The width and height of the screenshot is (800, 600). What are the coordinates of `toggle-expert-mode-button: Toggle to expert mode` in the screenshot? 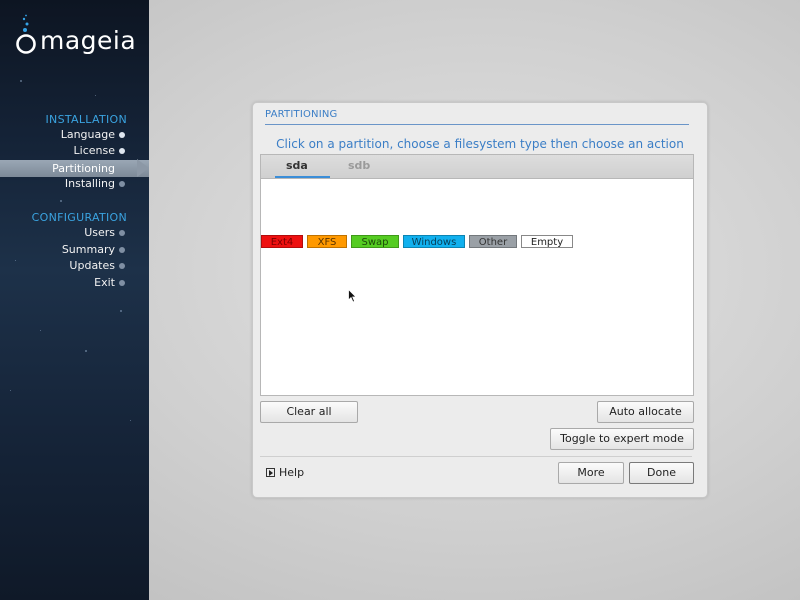 It's located at (622, 439).